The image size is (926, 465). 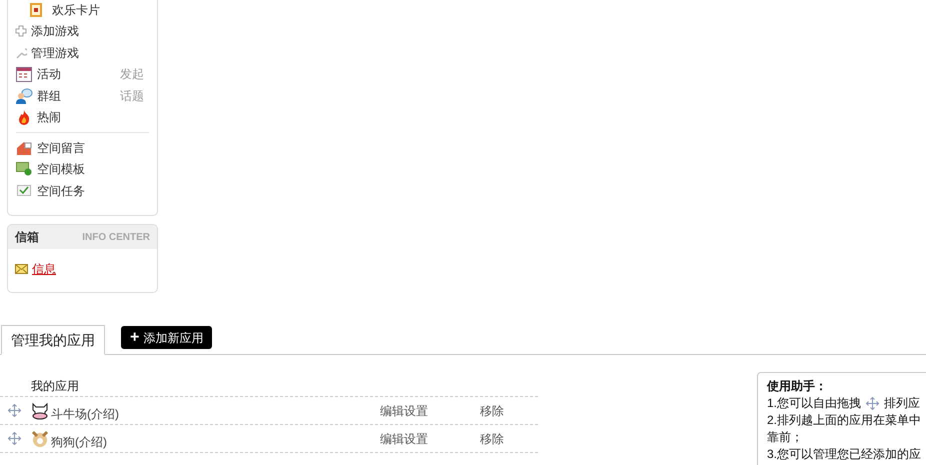 I want to click on tab: 管理我的应用, so click(x=53, y=340).